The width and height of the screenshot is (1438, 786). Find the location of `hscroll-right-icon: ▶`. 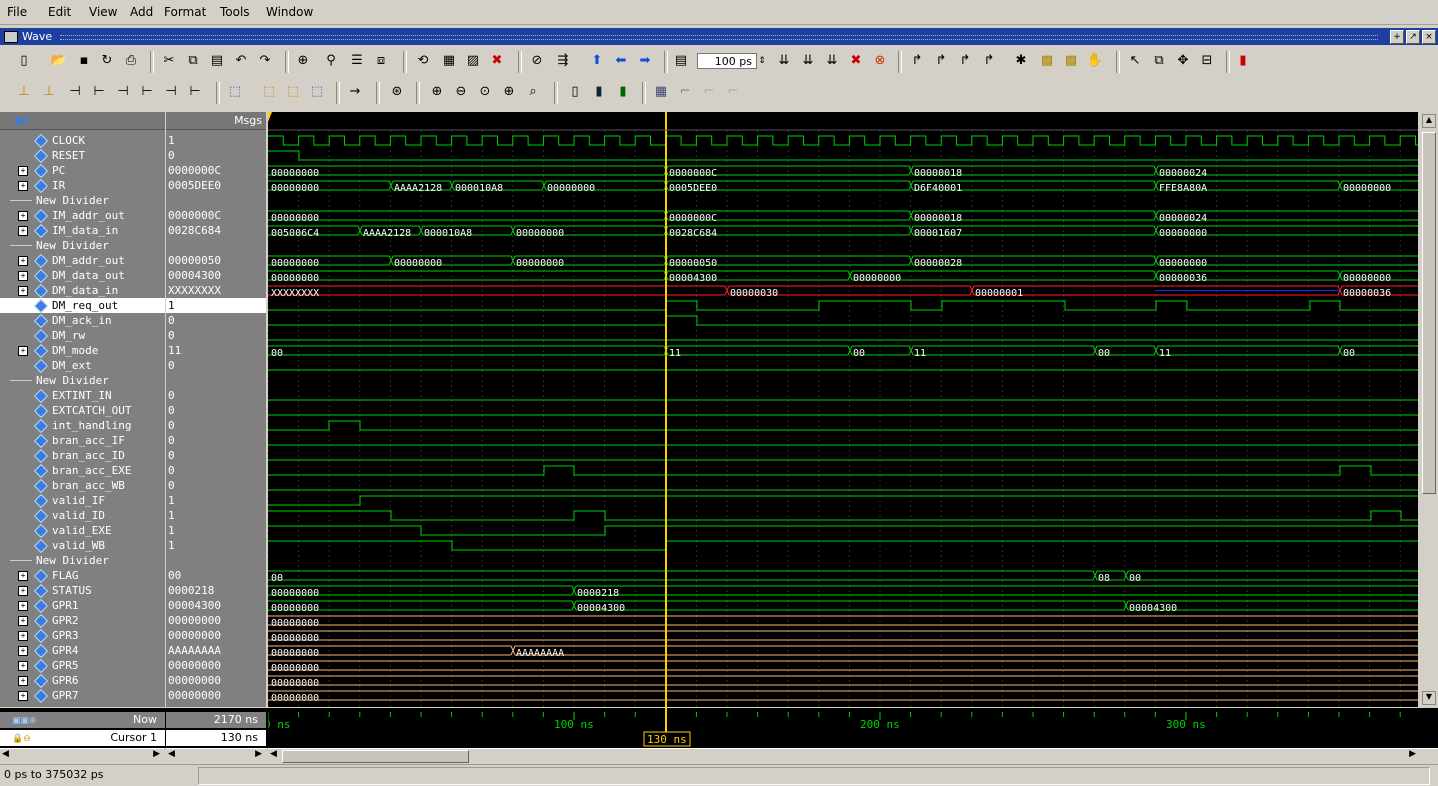

hscroll-right-icon: ▶ is located at coordinates (258, 754).